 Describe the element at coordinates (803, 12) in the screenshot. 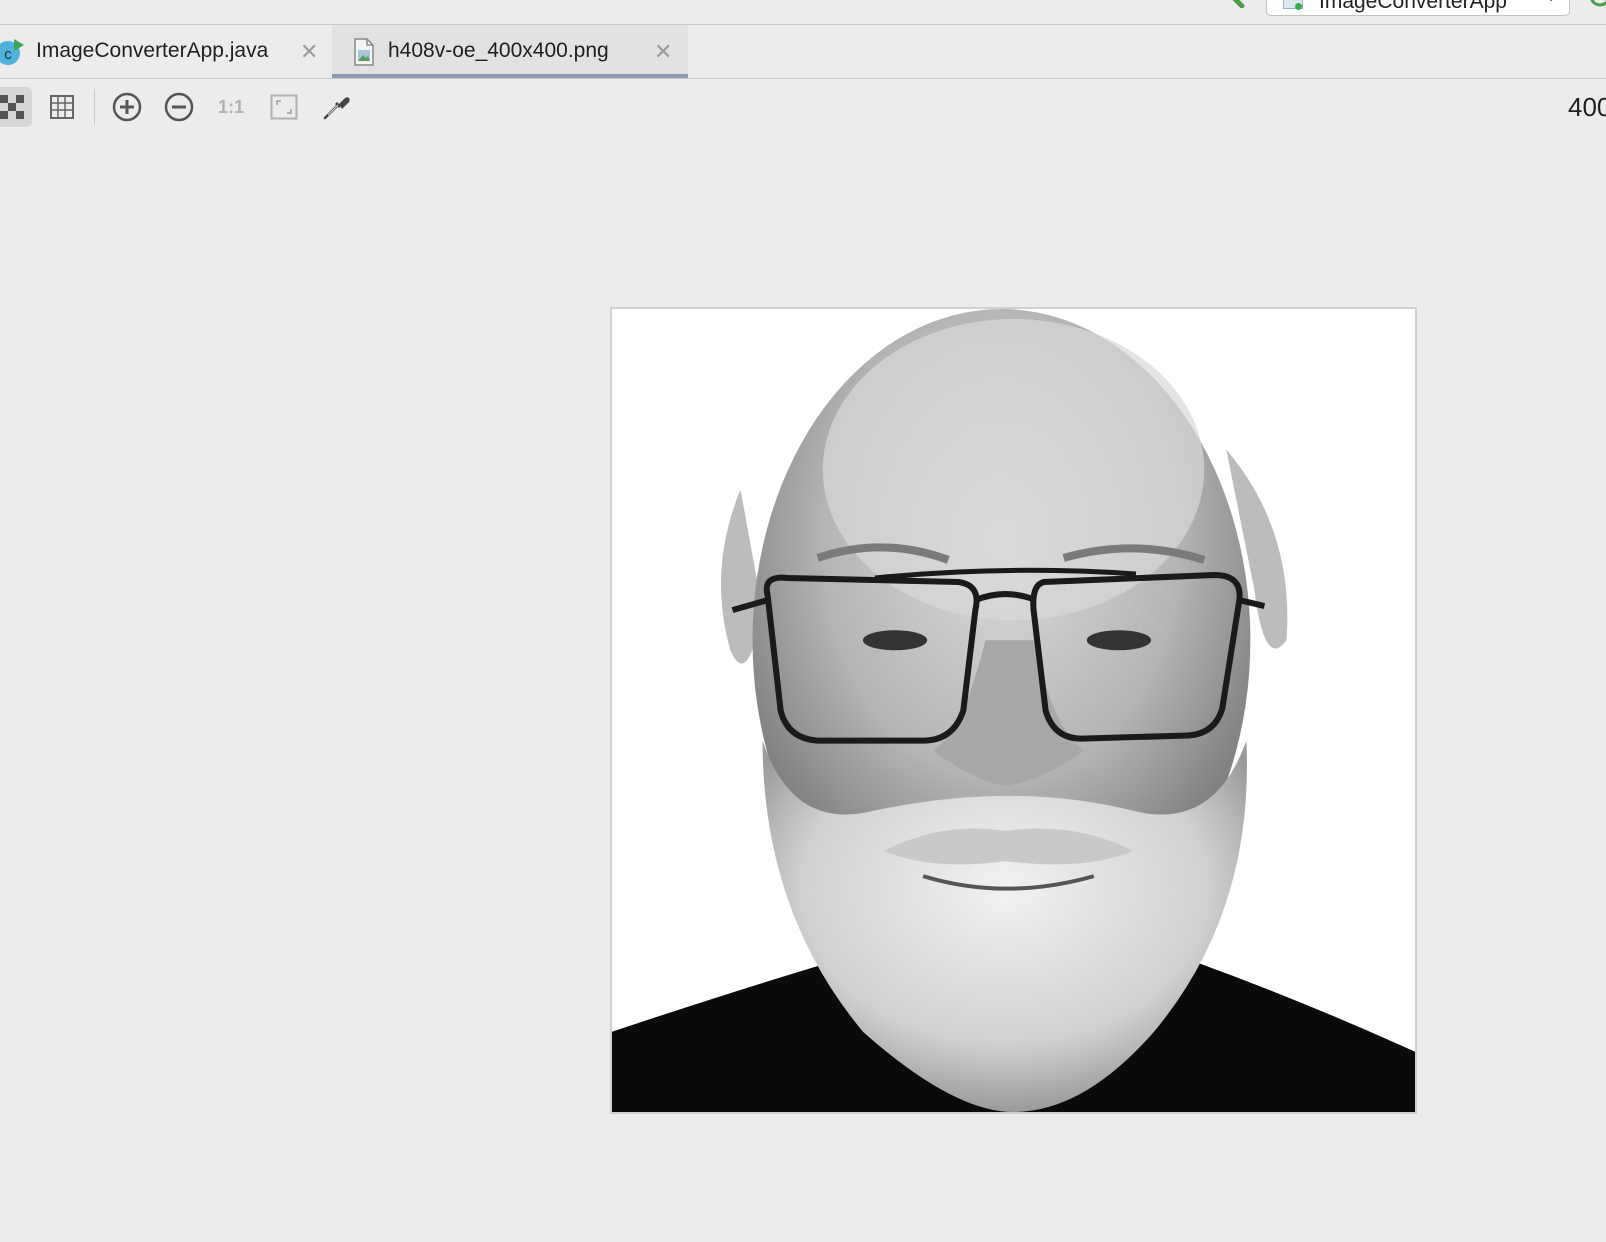

I see `navigation-bar: ImageConverterApp ⌄` at that location.